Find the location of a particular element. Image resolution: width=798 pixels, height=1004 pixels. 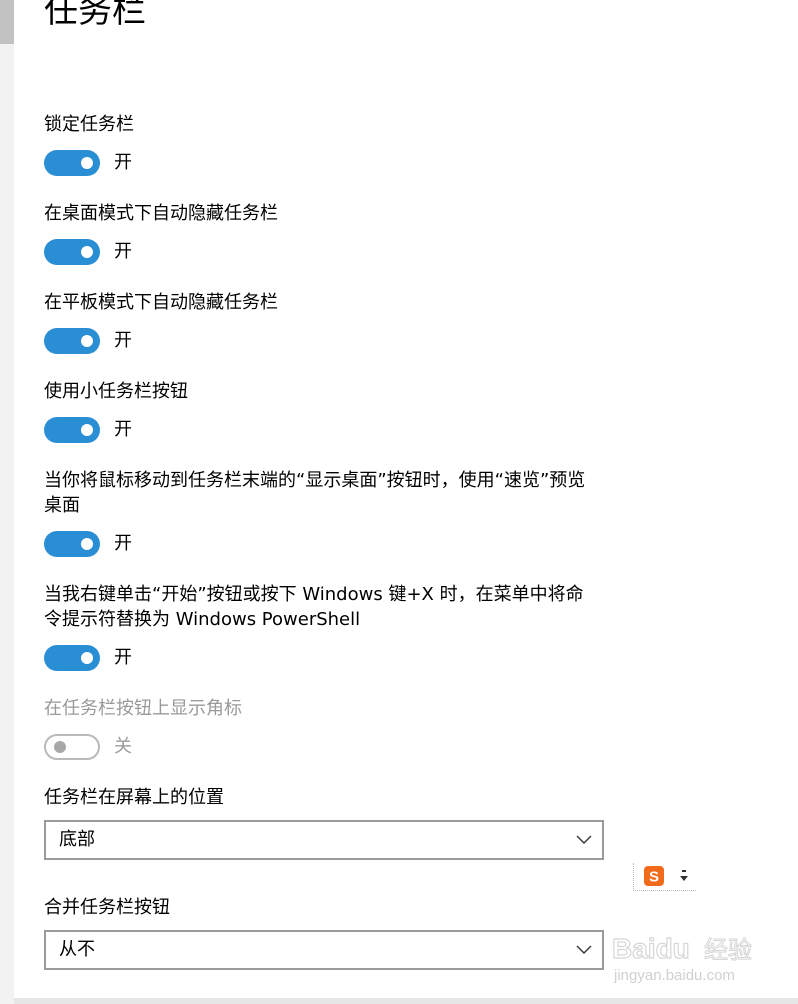

combine-label: 合并任务栏按钮 is located at coordinates (107, 907).